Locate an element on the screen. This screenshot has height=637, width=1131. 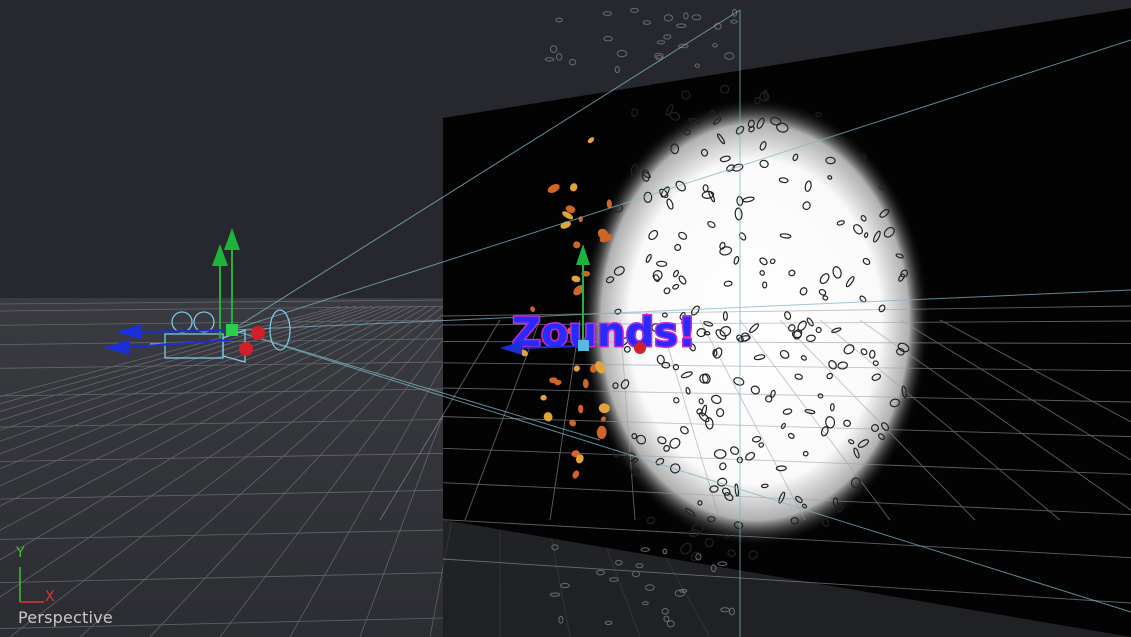
view-name-label: Perspective is located at coordinates (65, 617).